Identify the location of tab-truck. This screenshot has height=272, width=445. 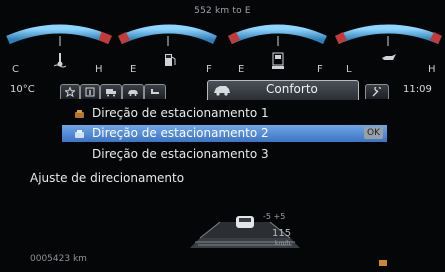
(111, 91).